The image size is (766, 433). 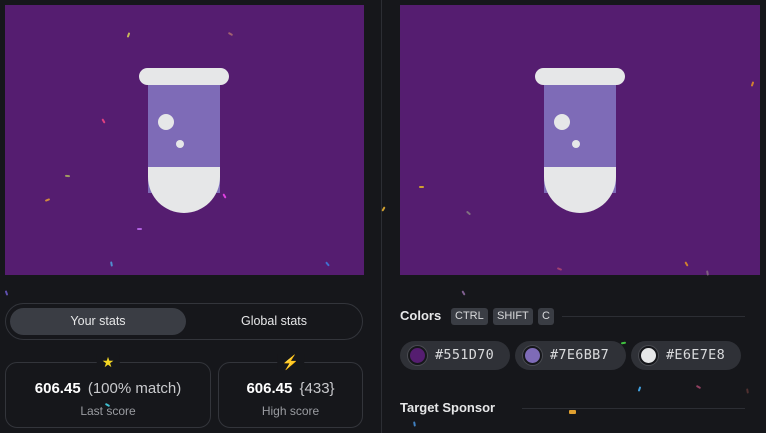 I want to click on high-score-chars: {433}, so click(x=317, y=388).